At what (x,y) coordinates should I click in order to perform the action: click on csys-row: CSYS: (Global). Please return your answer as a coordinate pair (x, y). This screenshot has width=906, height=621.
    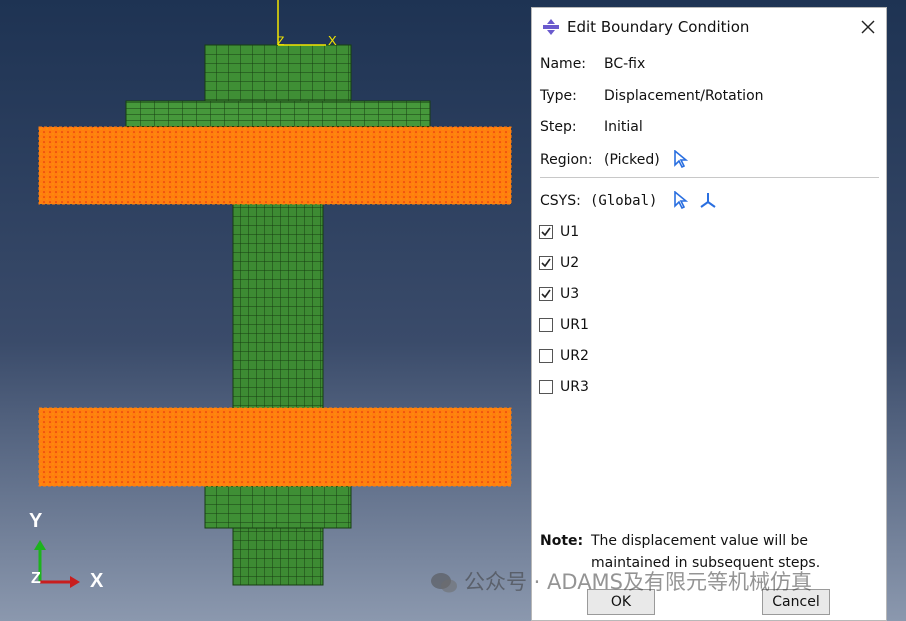
    Looking at the image, I should click on (629, 200).